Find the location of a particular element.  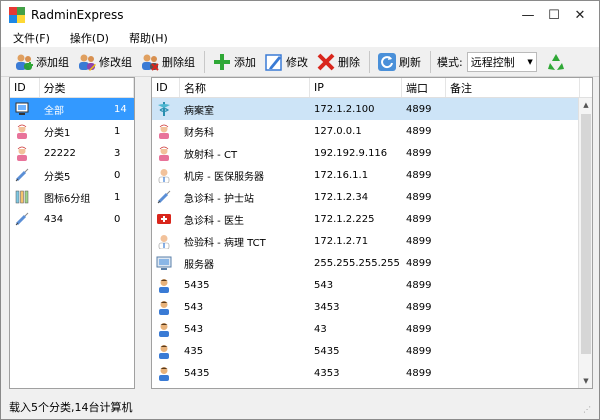

group-row: 全部 14 is located at coordinates (72, 109).